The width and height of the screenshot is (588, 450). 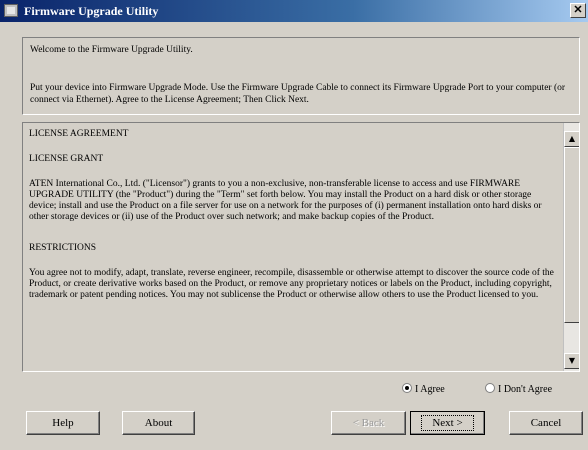 What do you see at coordinates (63, 248) in the screenshot?
I see `restrictions-heading: RESTRICTIONS` at bounding box center [63, 248].